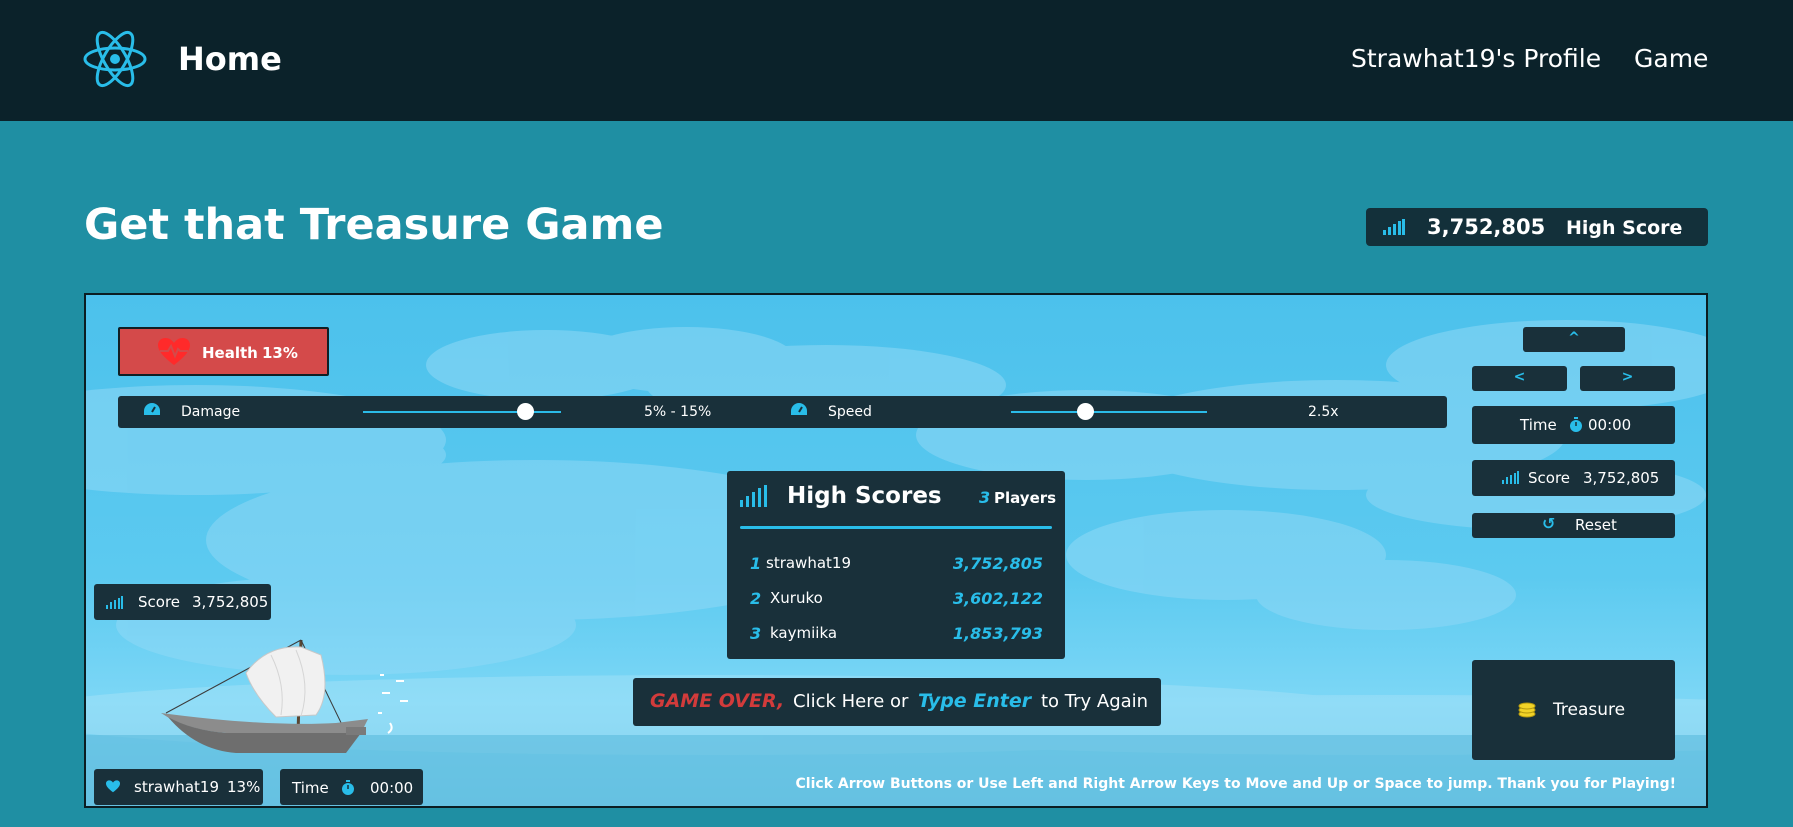 Image resolution: width=1793 pixels, height=827 pixels. Describe the element at coordinates (864, 496) in the screenshot. I see `high-scores-title: High Scores` at that location.